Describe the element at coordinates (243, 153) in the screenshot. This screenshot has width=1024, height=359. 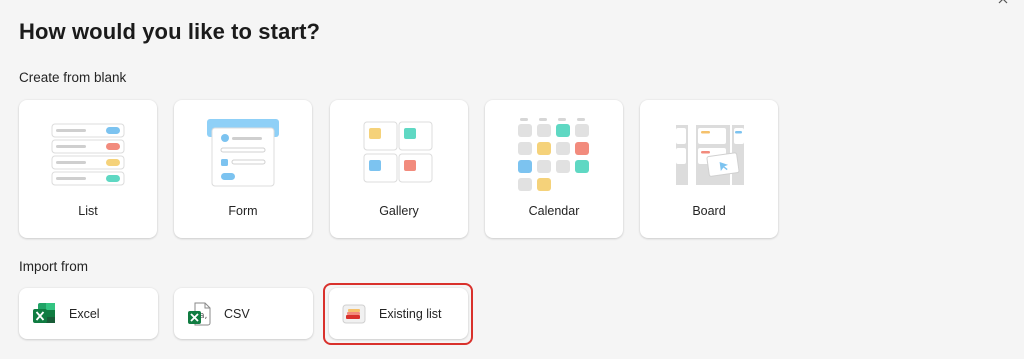
I see `form-illustration-icon` at that location.